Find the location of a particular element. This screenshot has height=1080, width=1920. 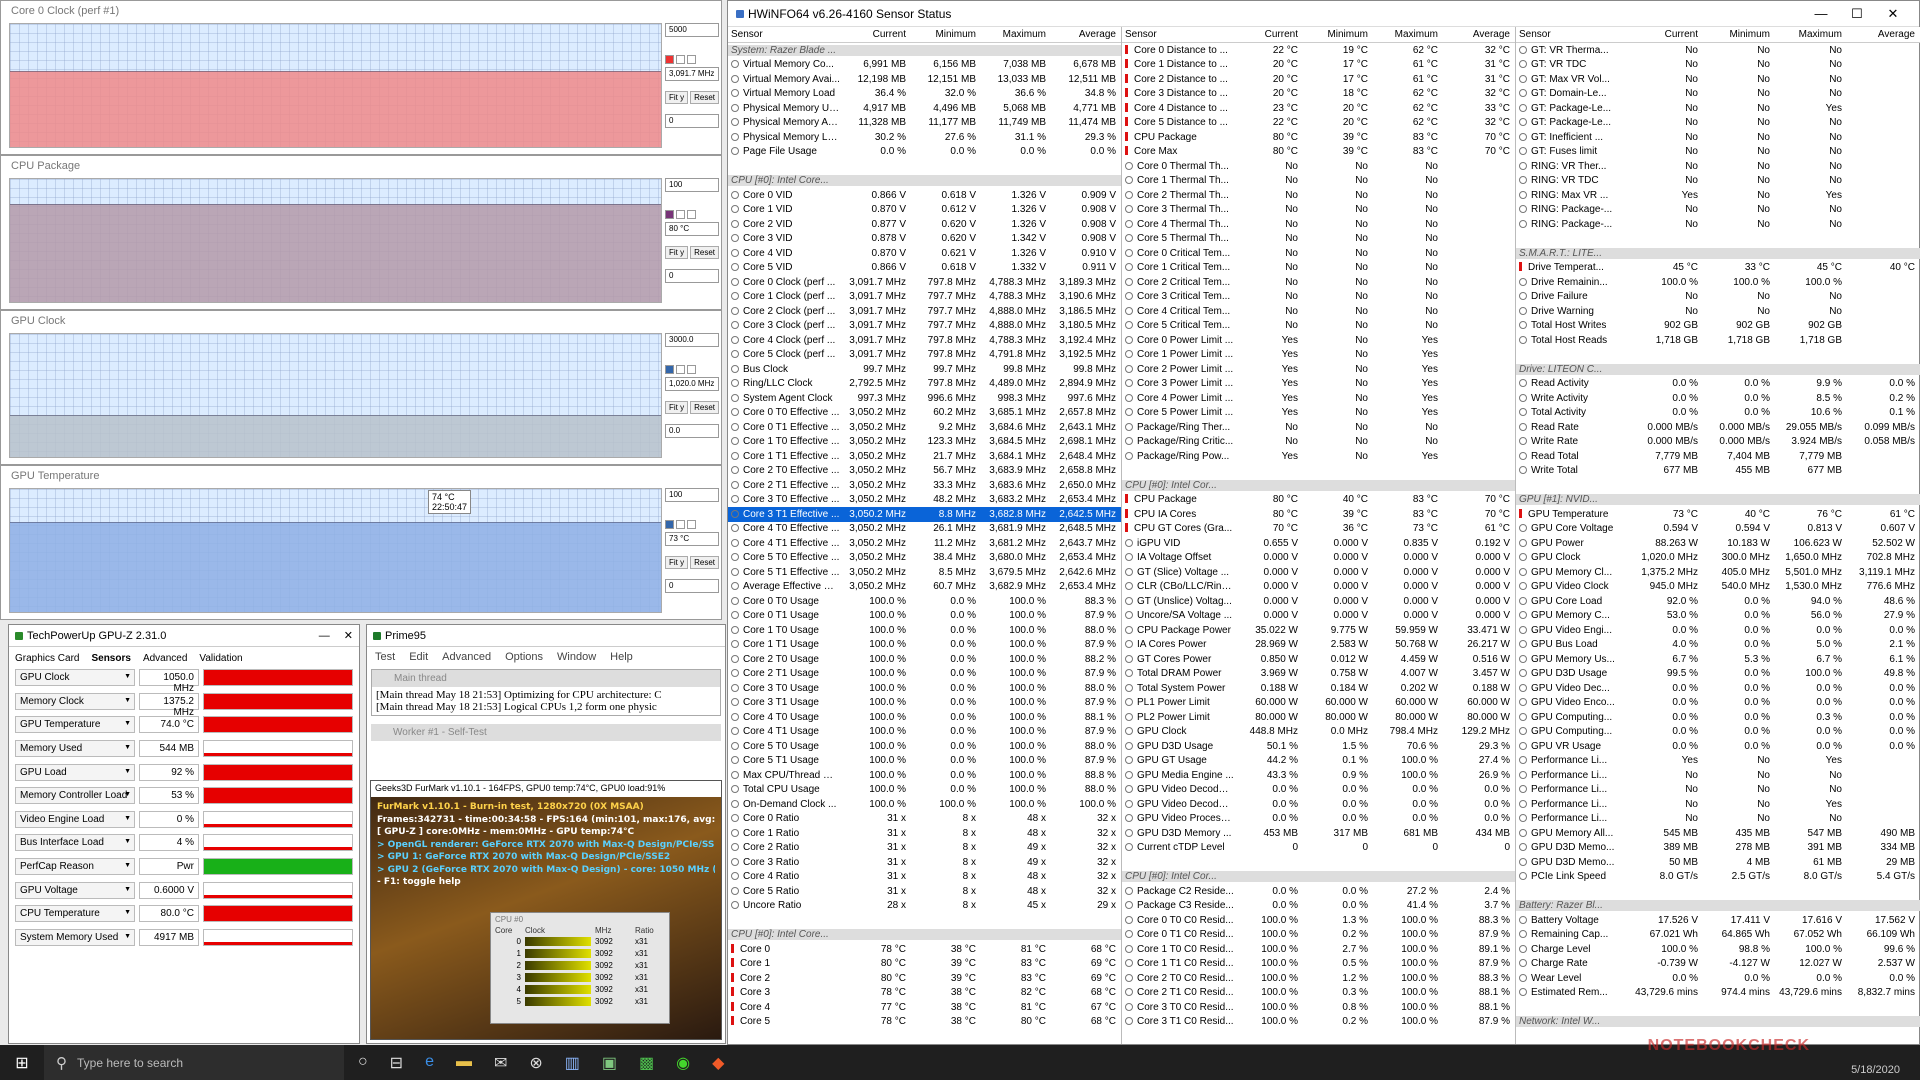

column-header: Average is located at coordinates (1479, 34).